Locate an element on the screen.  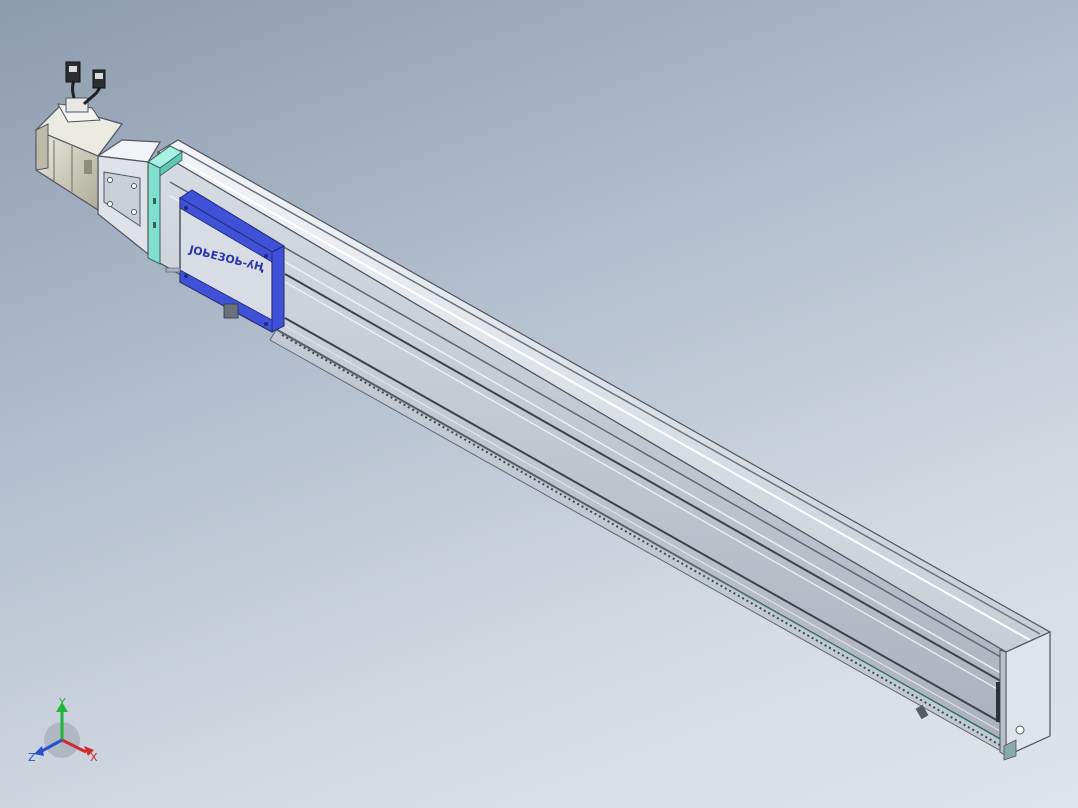
triad-y-label: Y is located at coordinates (62, 702).